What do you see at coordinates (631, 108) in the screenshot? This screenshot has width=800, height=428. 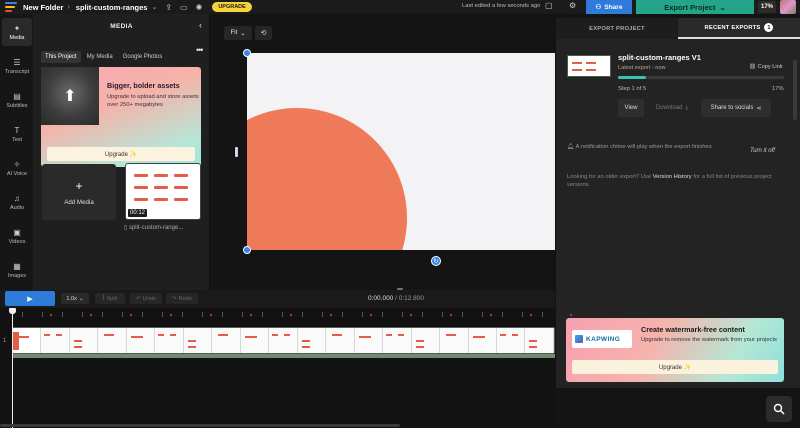 I see `view-button: View` at bounding box center [631, 108].